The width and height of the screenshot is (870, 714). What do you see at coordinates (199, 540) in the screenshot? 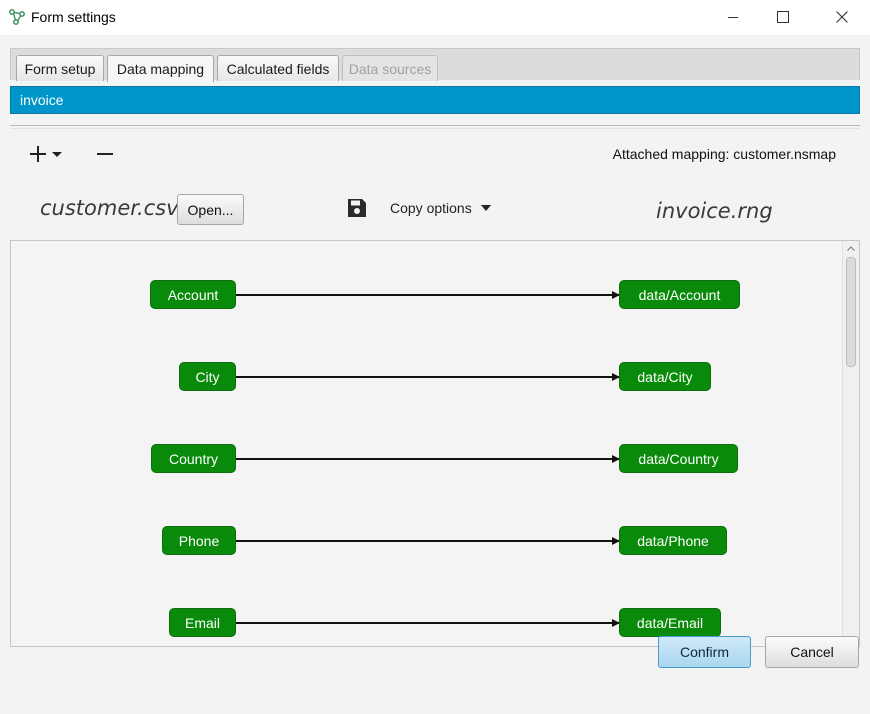
I see `source-field-node: Phone` at bounding box center [199, 540].